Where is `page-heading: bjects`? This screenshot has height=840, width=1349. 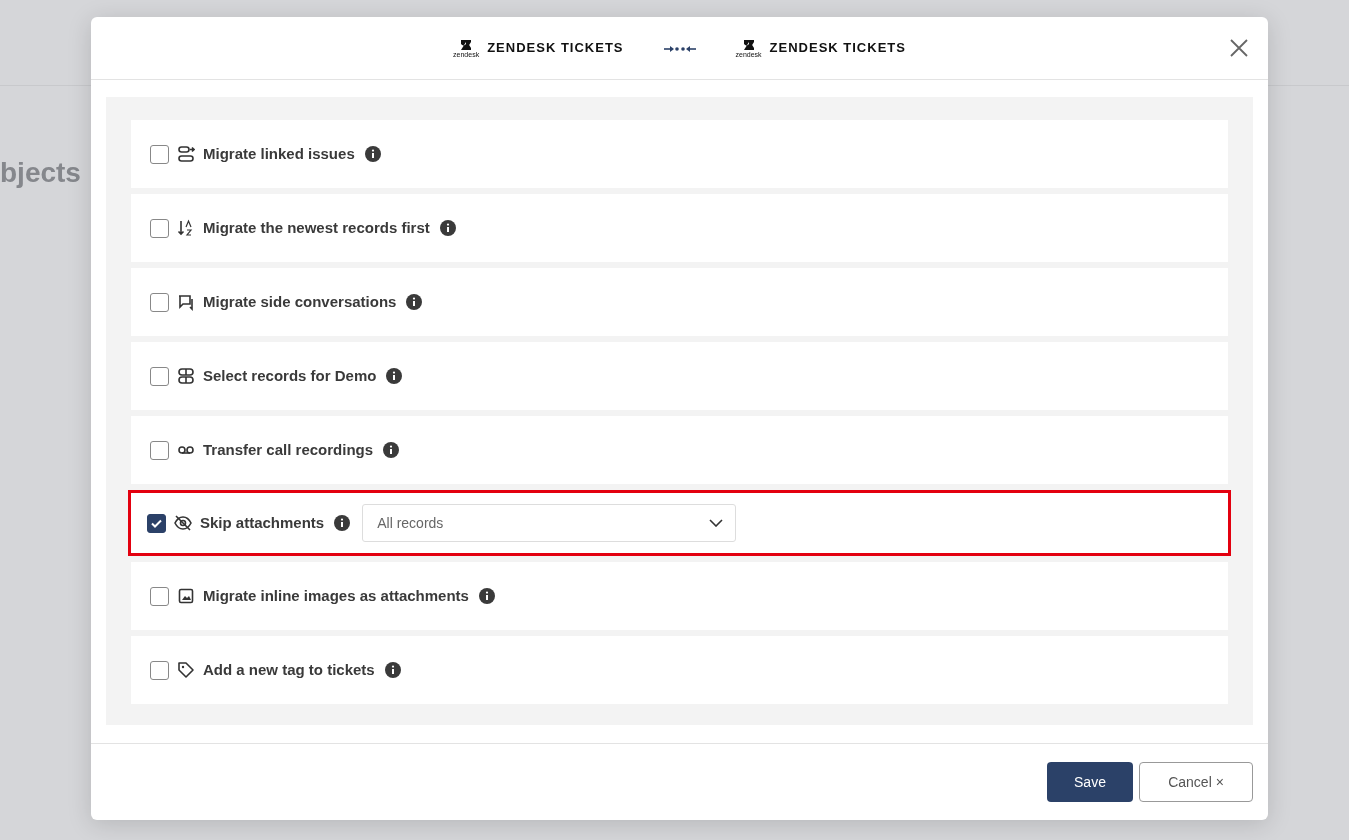 page-heading: bjects is located at coordinates (40, 173).